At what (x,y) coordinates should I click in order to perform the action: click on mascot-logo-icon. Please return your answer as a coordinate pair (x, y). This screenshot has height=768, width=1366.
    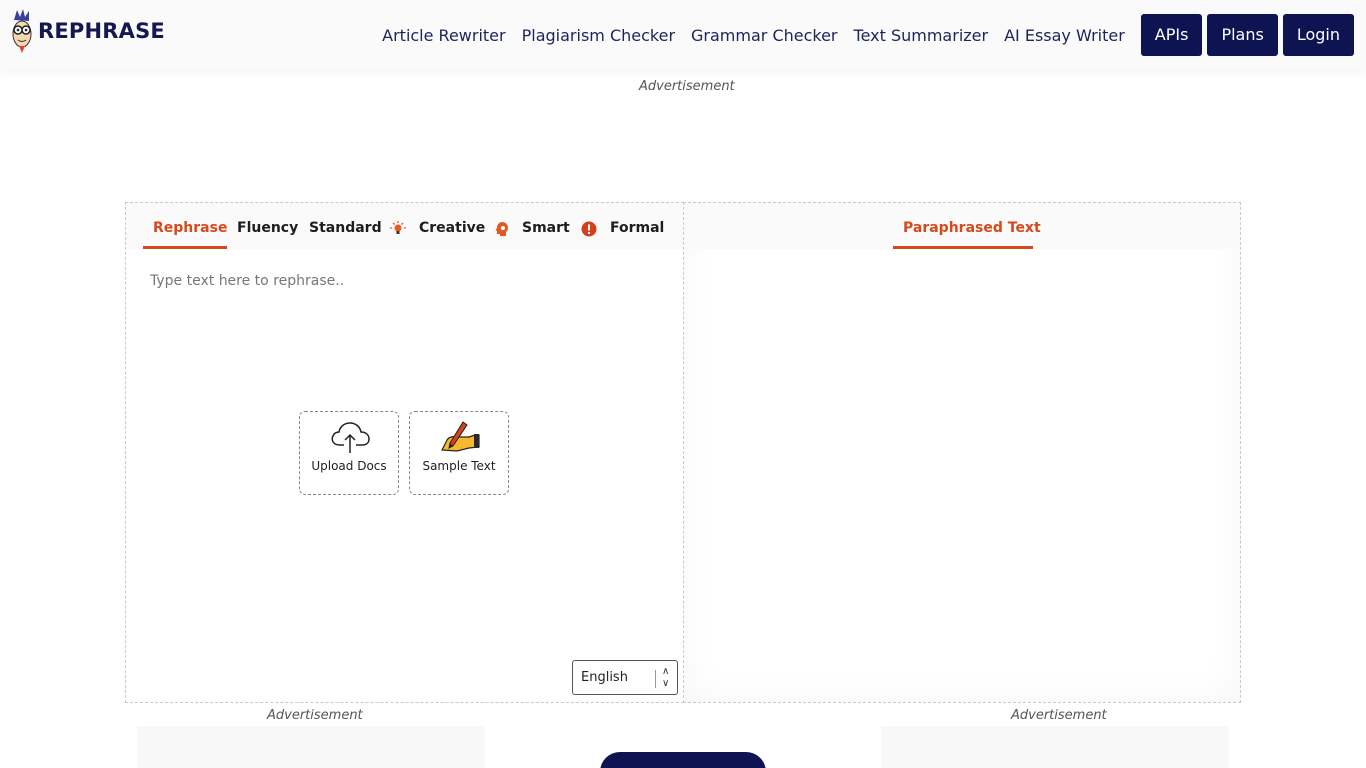
    Looking at the image, I should click on (22, 31).